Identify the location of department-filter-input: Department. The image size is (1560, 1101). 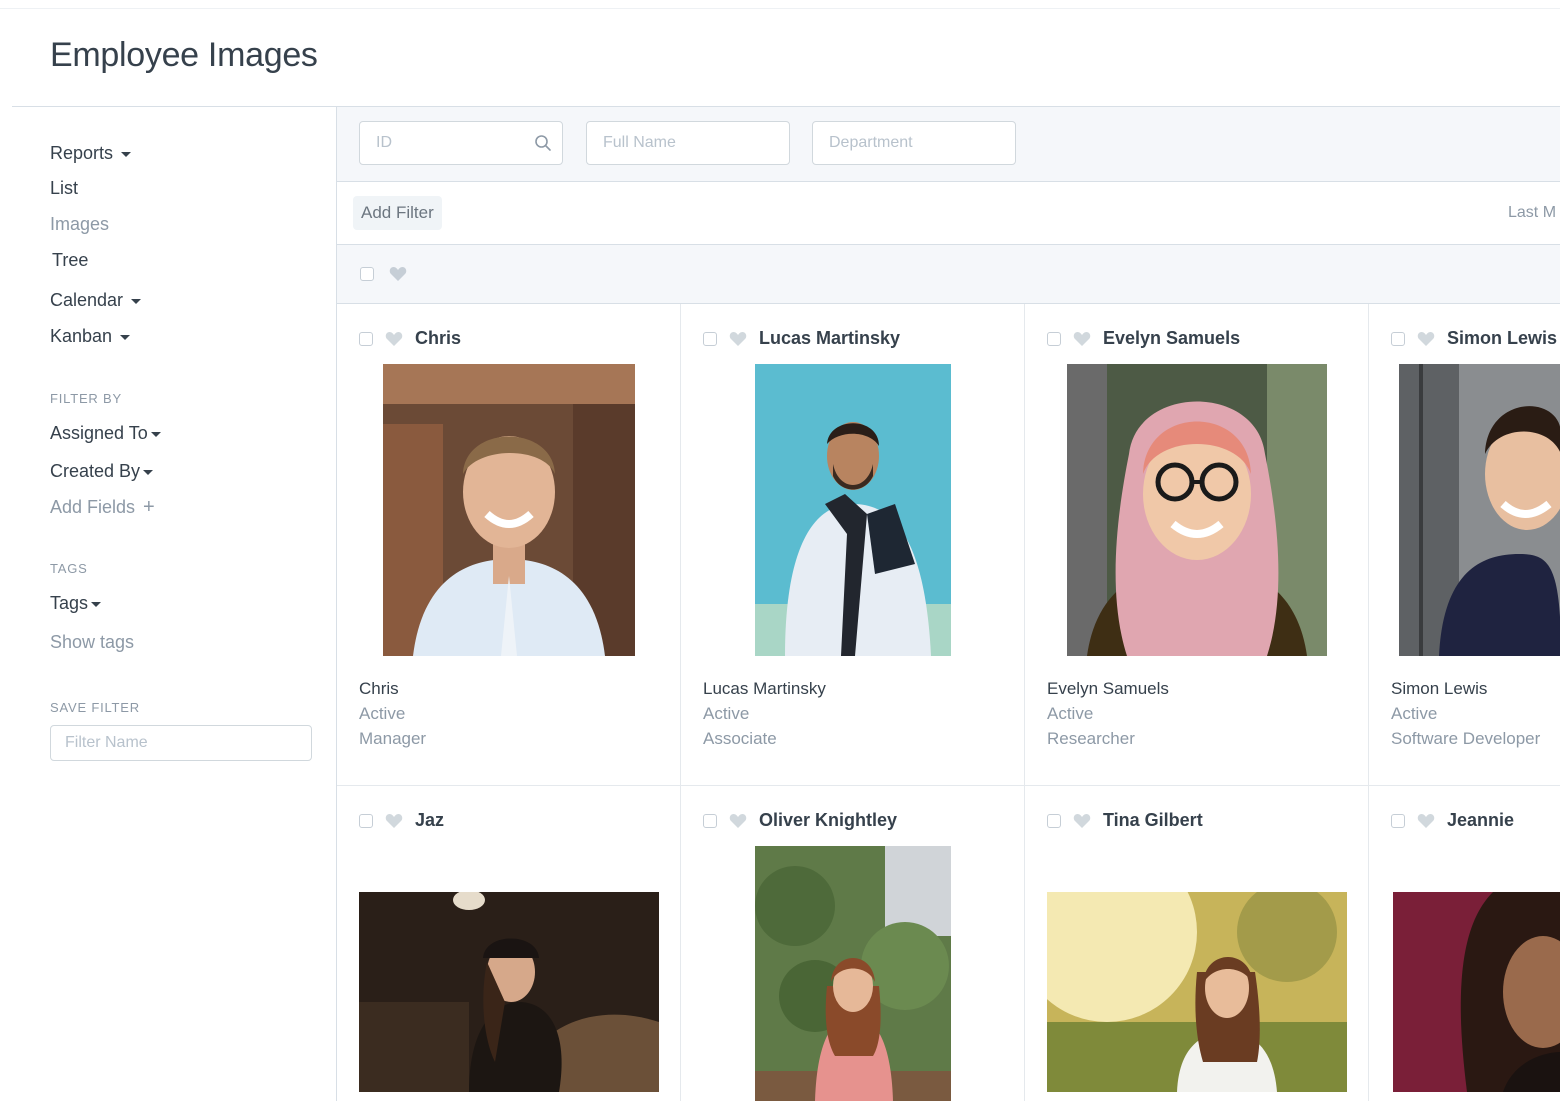
(914, 143).